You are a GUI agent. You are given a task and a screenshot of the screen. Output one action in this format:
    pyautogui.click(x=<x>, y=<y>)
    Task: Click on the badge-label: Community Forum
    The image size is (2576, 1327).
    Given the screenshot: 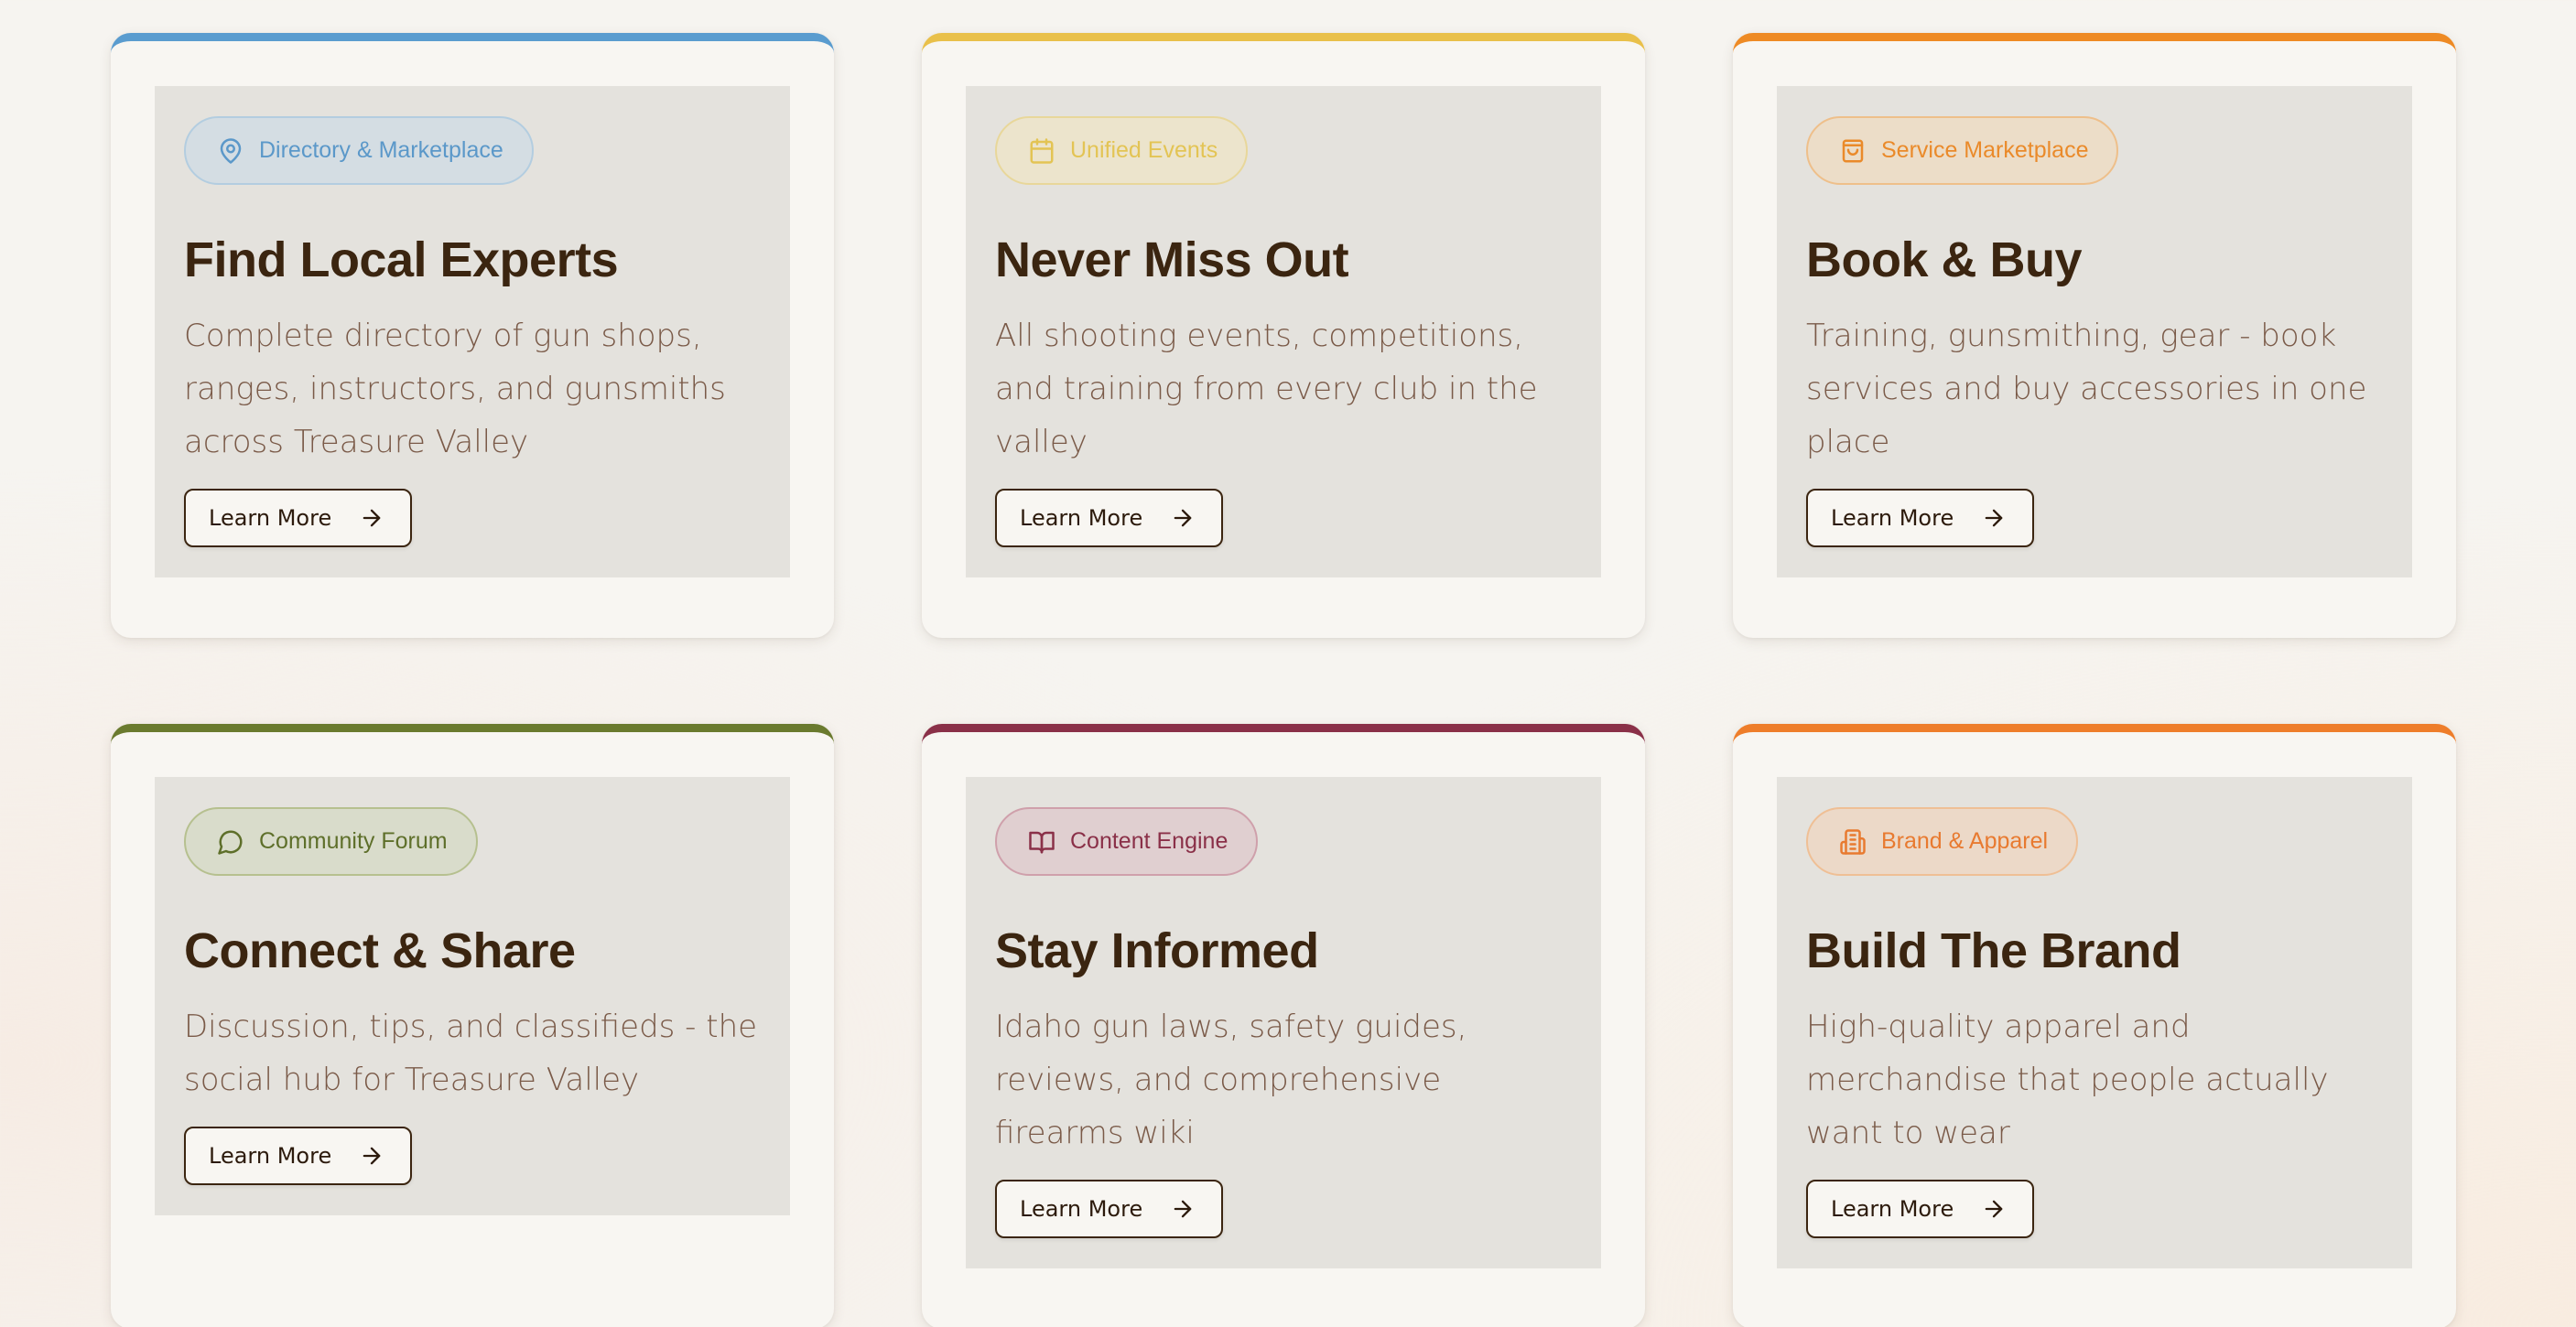 What is the action you would take?
    pyautogui.click(x=354, y=841)
    